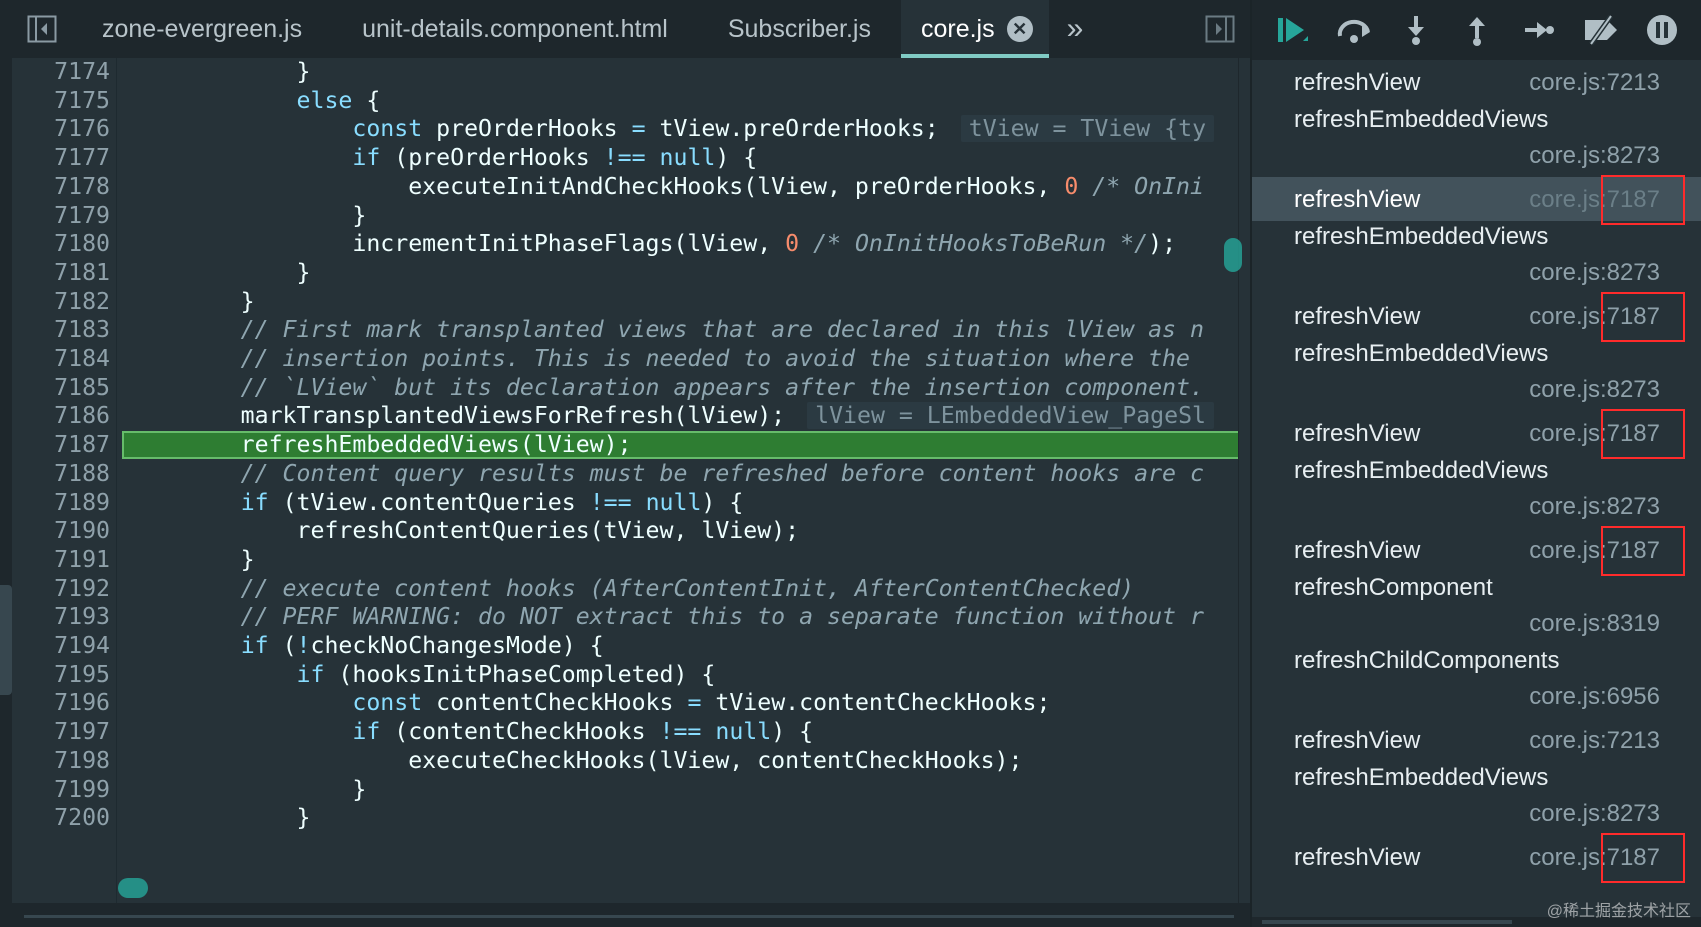  I want to click on pause-icon, so click(1662, 30).